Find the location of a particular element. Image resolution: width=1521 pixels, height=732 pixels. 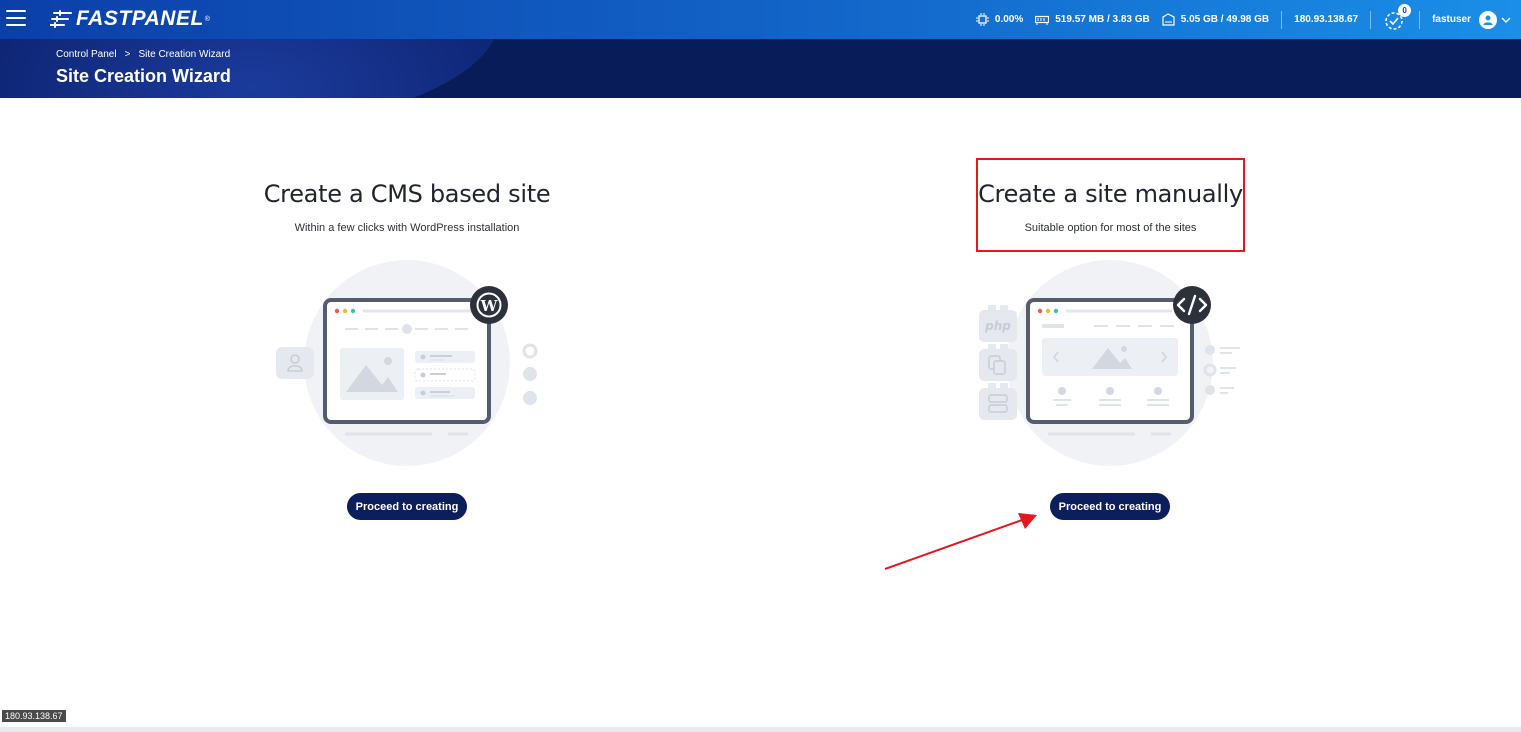

logo-registered-mark: ® is located at coordinates (207, 19).